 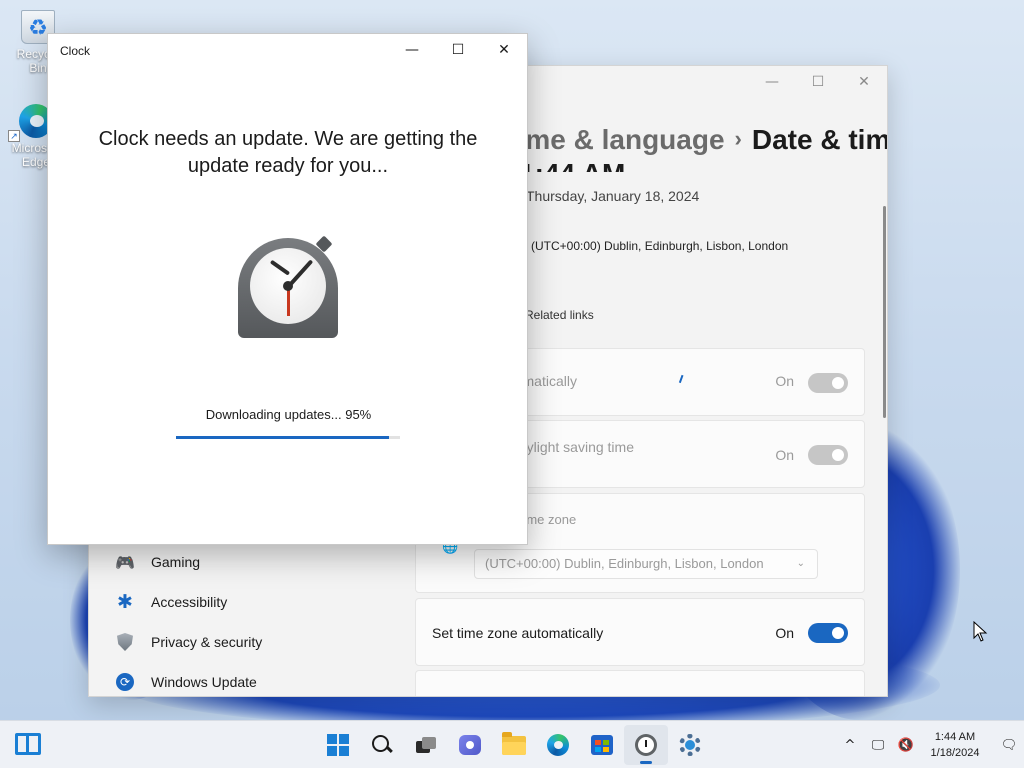 I want to click on notification-icon: 🗨, so click(x=1009, y=745).